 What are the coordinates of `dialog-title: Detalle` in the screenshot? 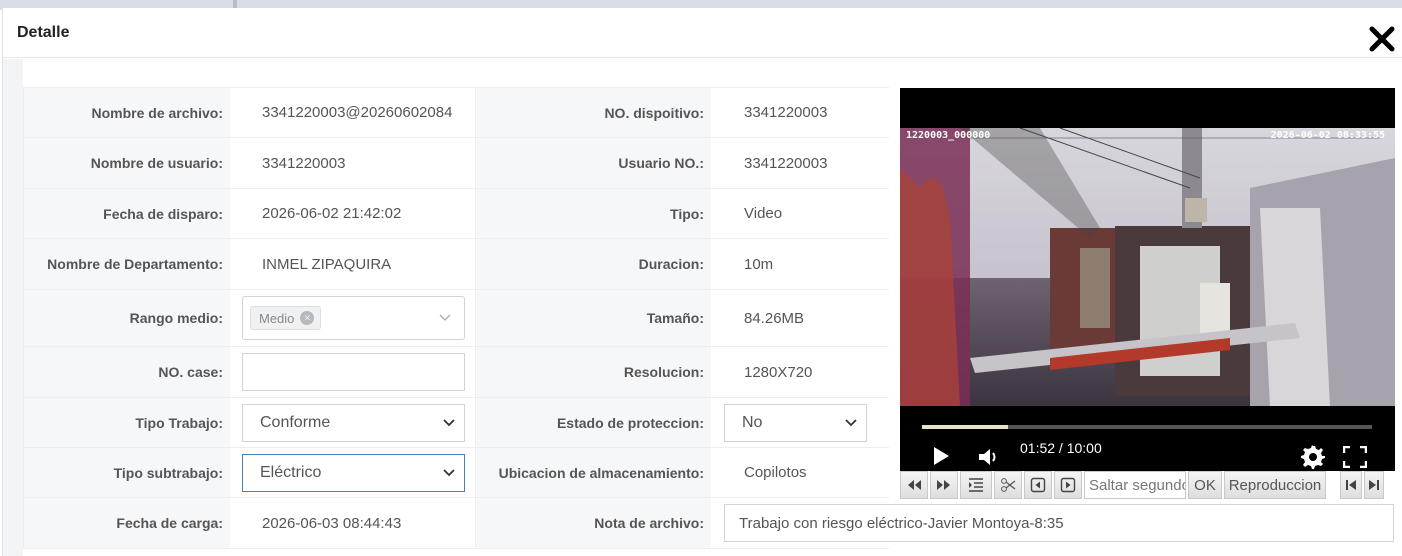 It's located at (43, 32).